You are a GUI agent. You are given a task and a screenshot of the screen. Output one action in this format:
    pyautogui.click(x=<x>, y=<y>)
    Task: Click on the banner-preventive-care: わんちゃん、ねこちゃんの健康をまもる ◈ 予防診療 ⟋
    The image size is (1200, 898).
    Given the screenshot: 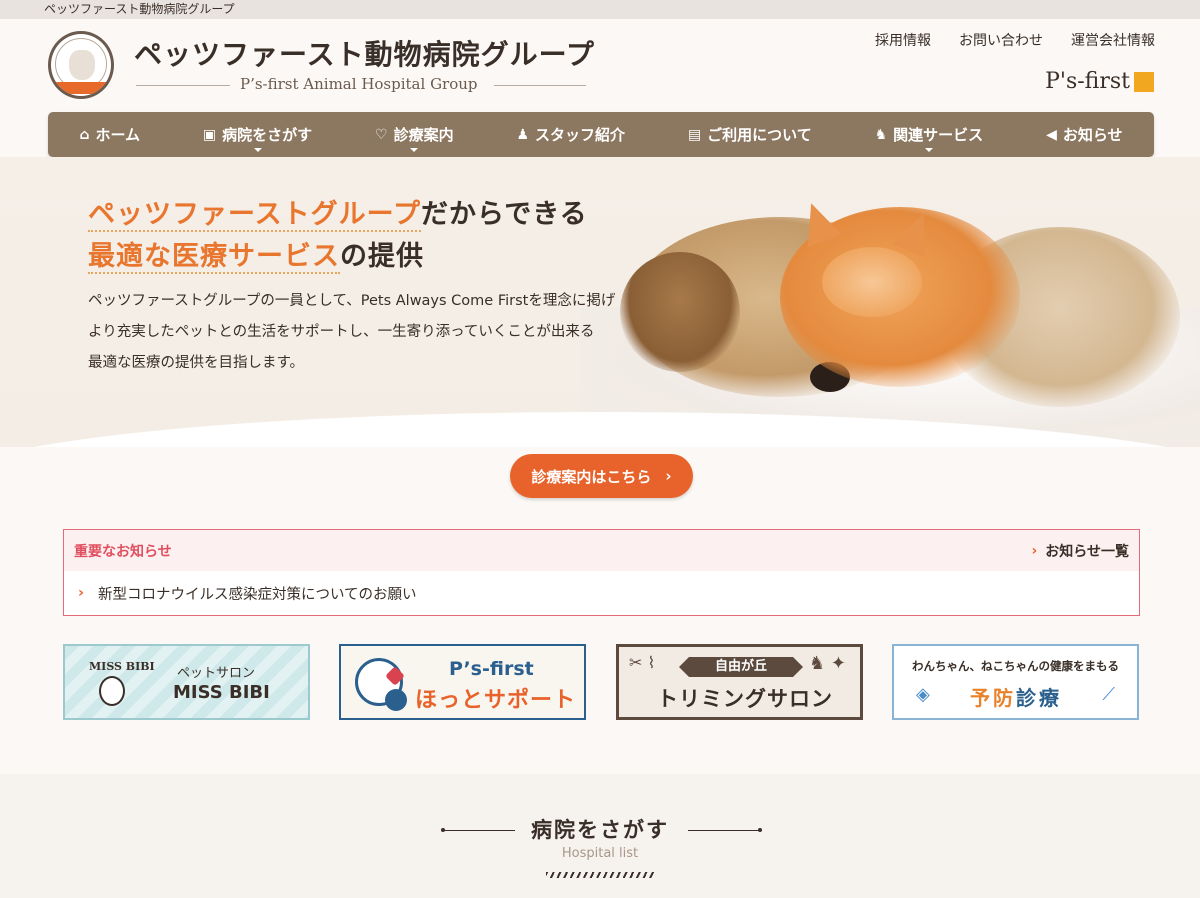 What is the action you would take?
    pyautogui.click(x=1015, y=682)
    